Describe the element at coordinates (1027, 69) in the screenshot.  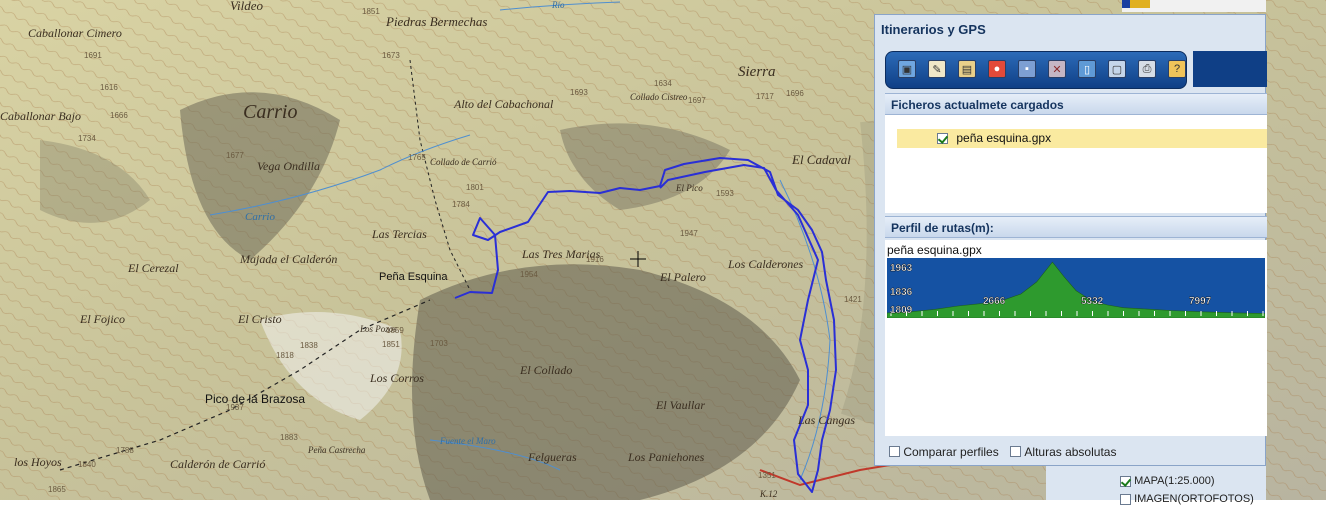
I see `save-icon: ▪` at that location.